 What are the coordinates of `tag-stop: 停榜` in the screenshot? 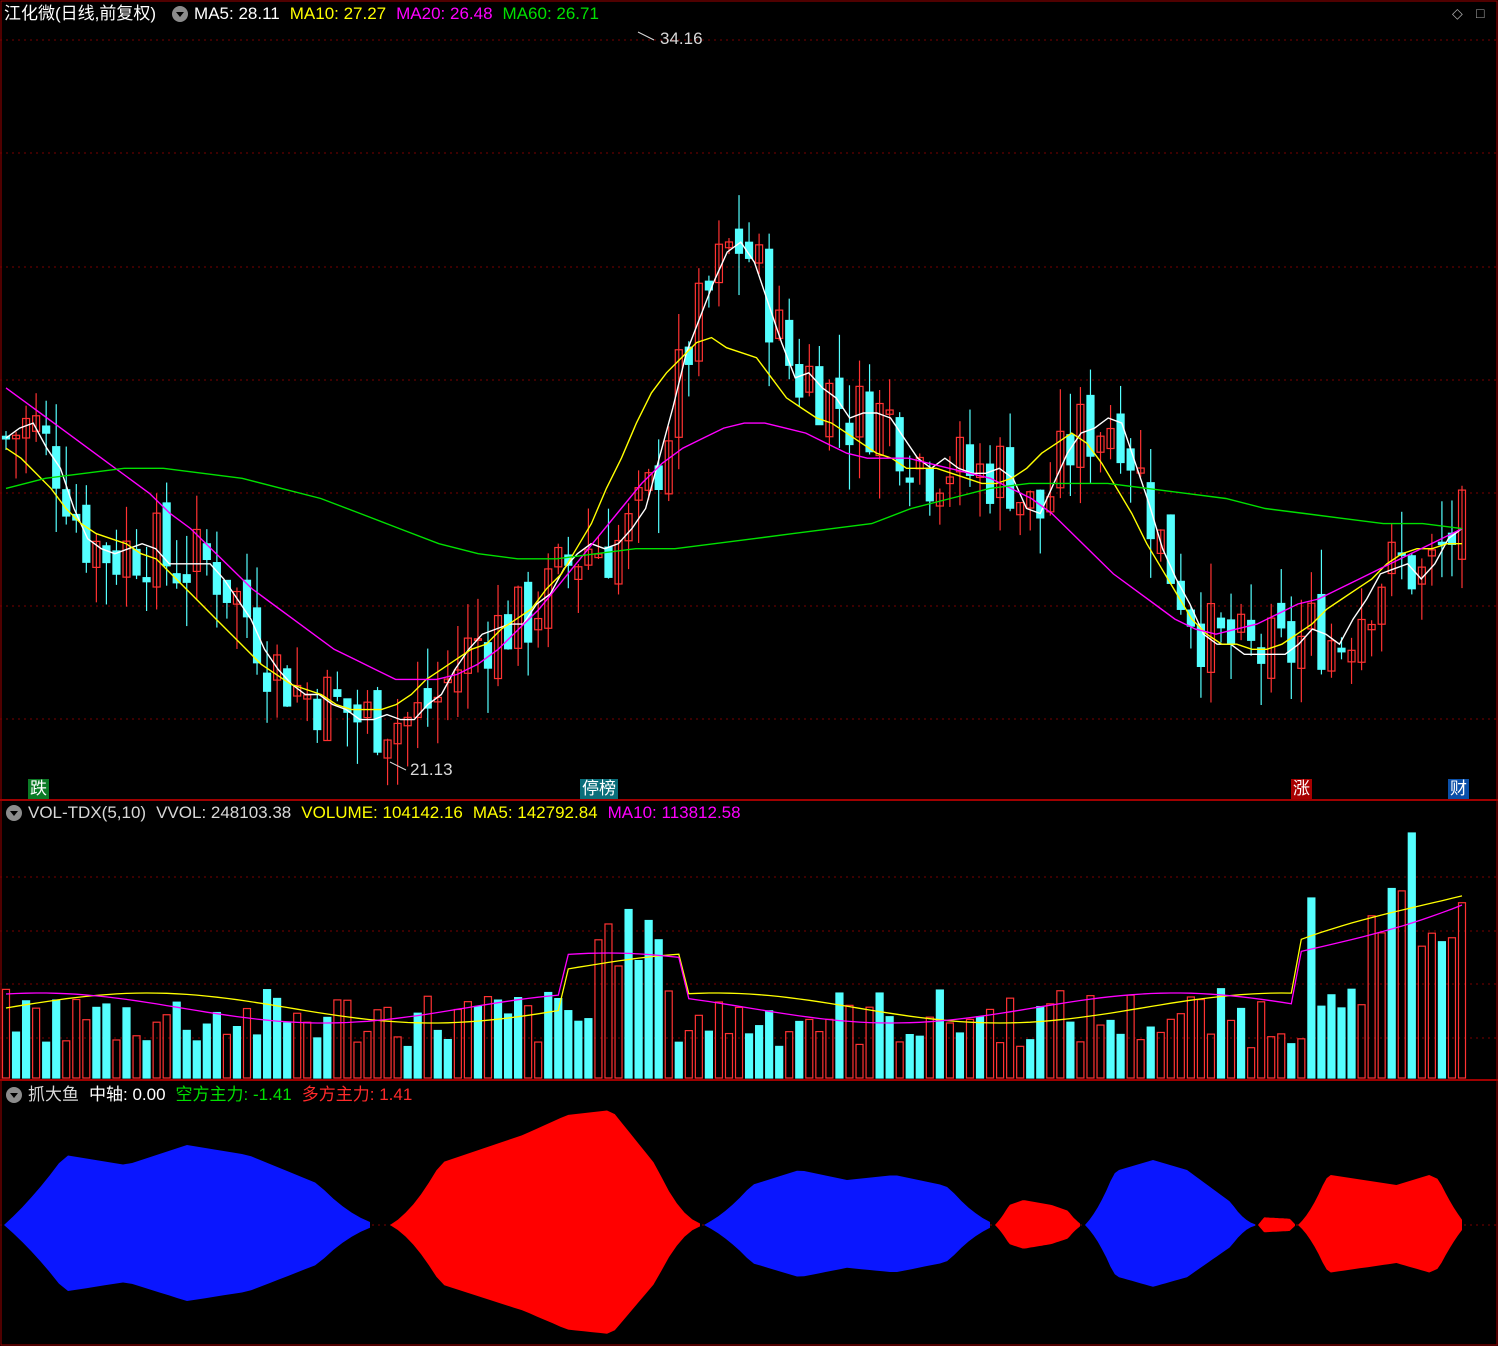 It's located at (599, 789).